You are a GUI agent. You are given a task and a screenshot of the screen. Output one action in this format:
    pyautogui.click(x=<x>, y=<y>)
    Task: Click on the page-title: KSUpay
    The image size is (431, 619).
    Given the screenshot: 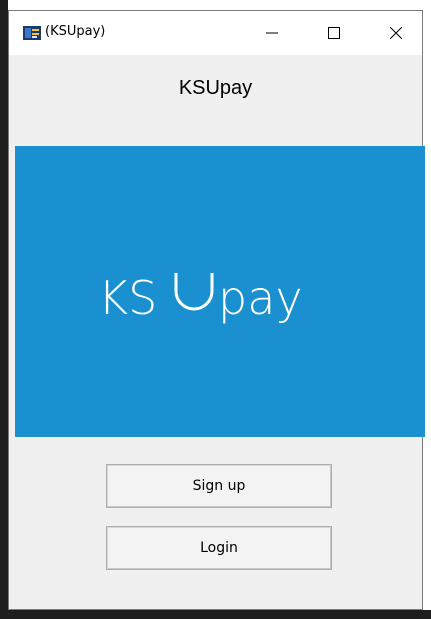 What is the action you would take?
    pyautogui.click(x=215, y=88)
    